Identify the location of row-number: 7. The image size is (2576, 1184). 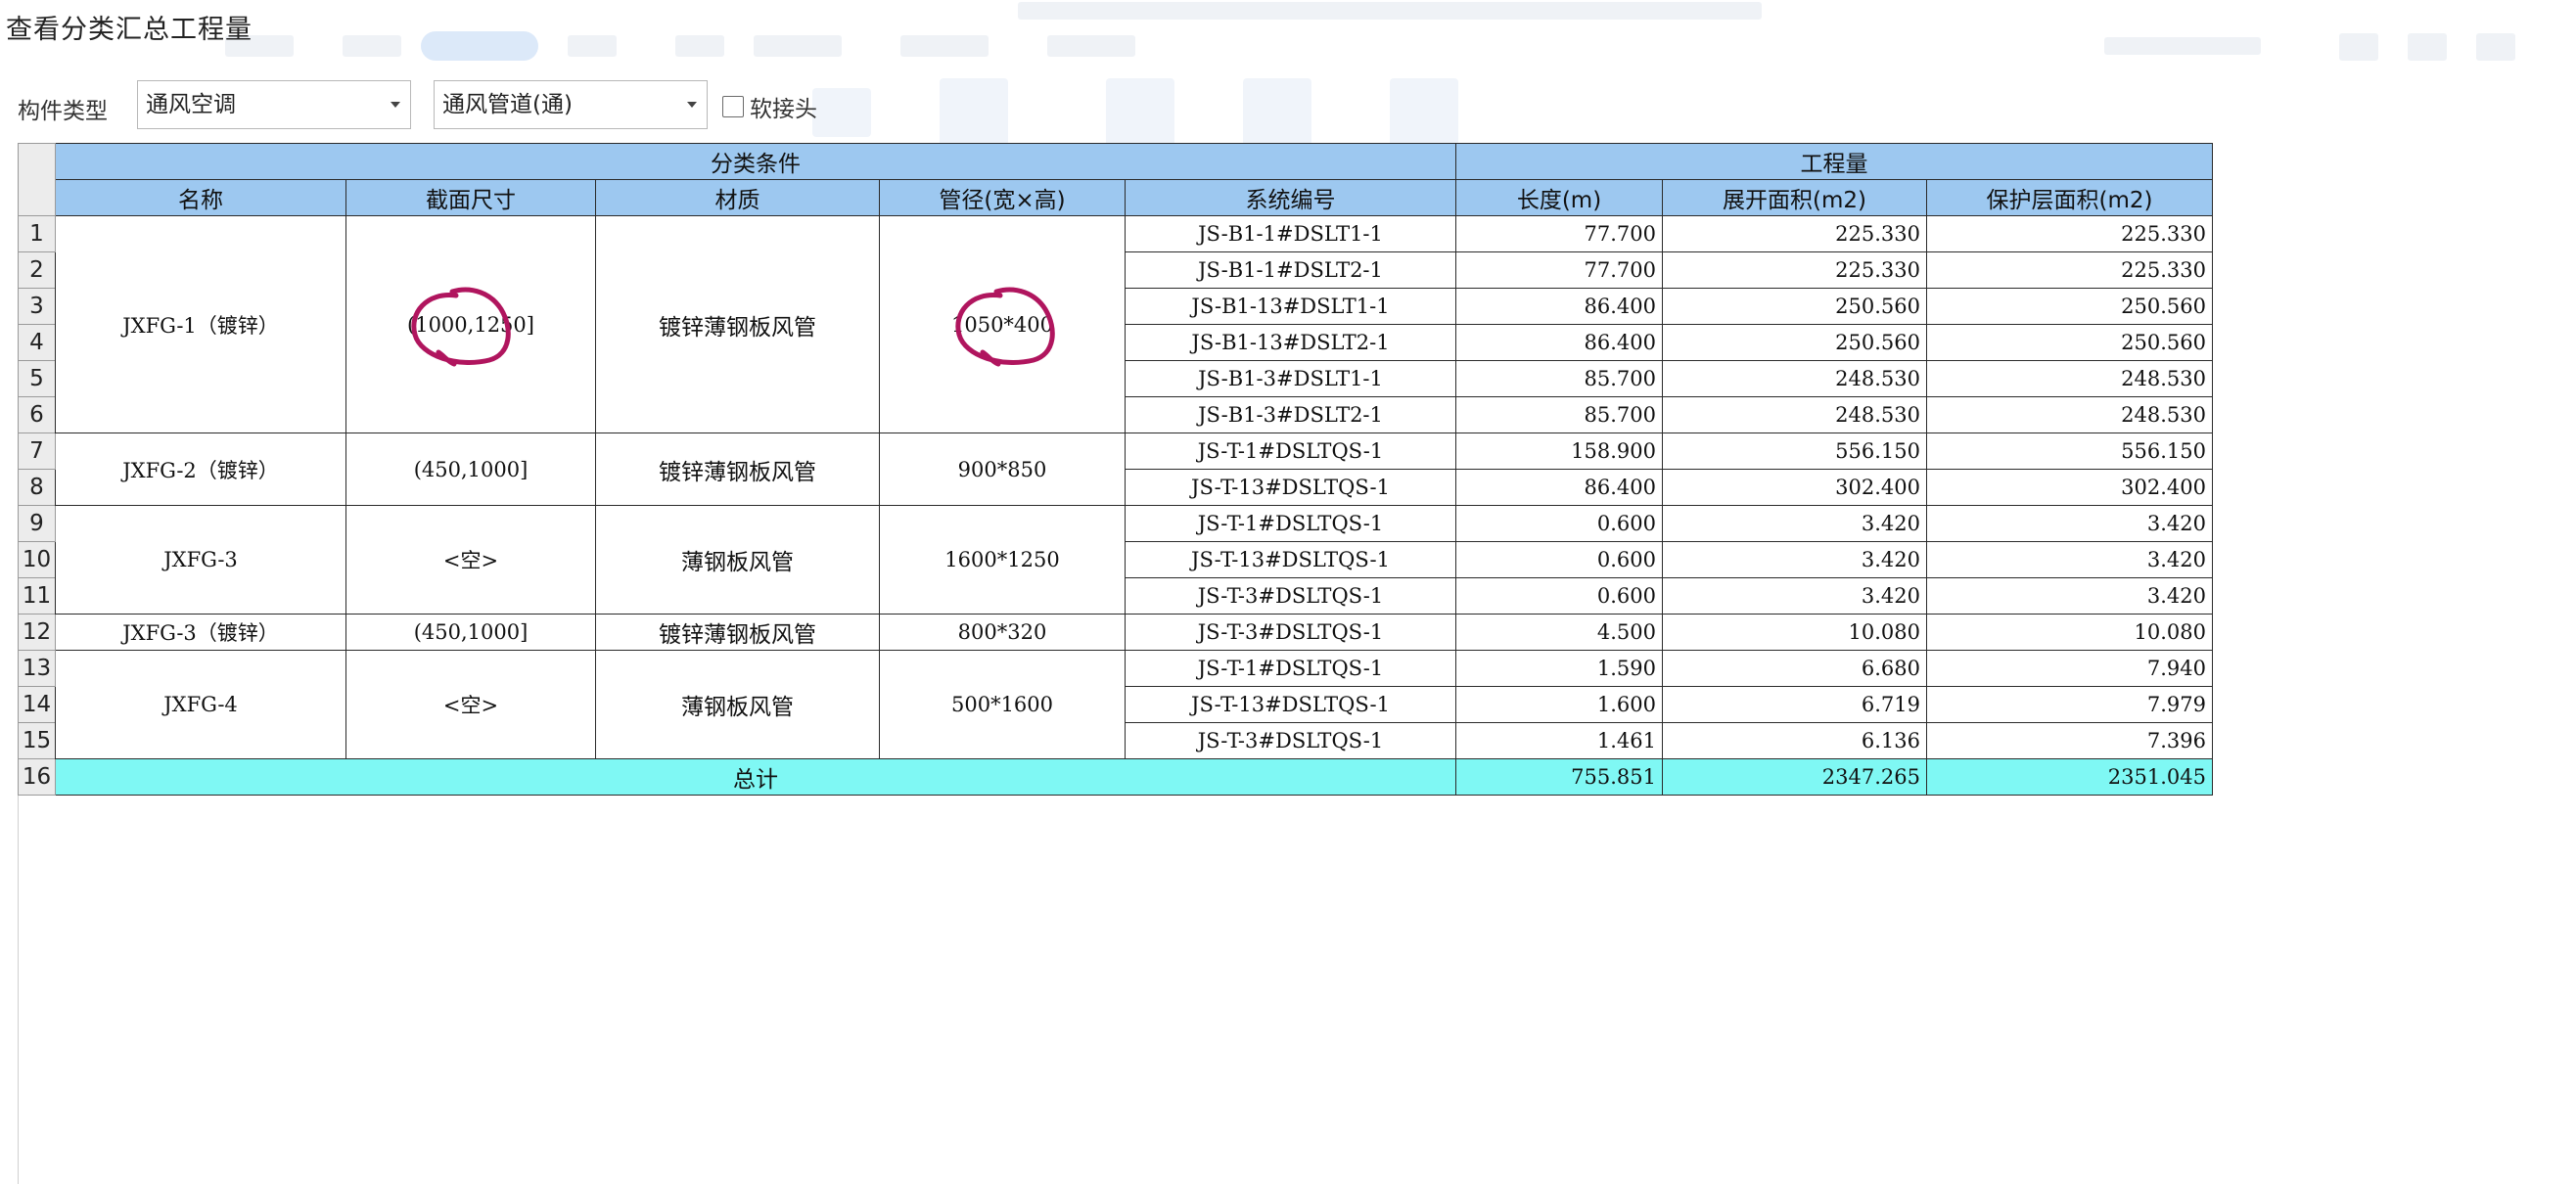
(37, 451).